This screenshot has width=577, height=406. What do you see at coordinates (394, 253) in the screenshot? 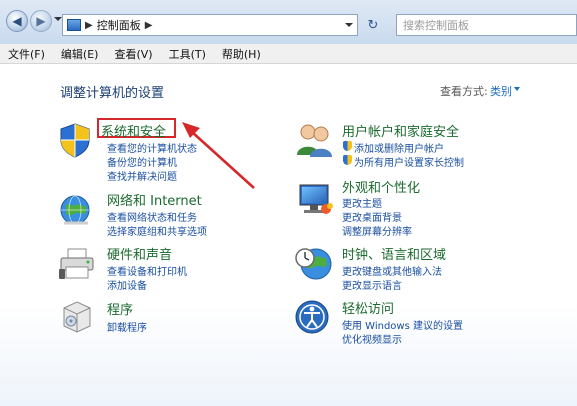
I see `category-clock-language-region: 时钟、语言和区域` at bounding box center [394, 253].